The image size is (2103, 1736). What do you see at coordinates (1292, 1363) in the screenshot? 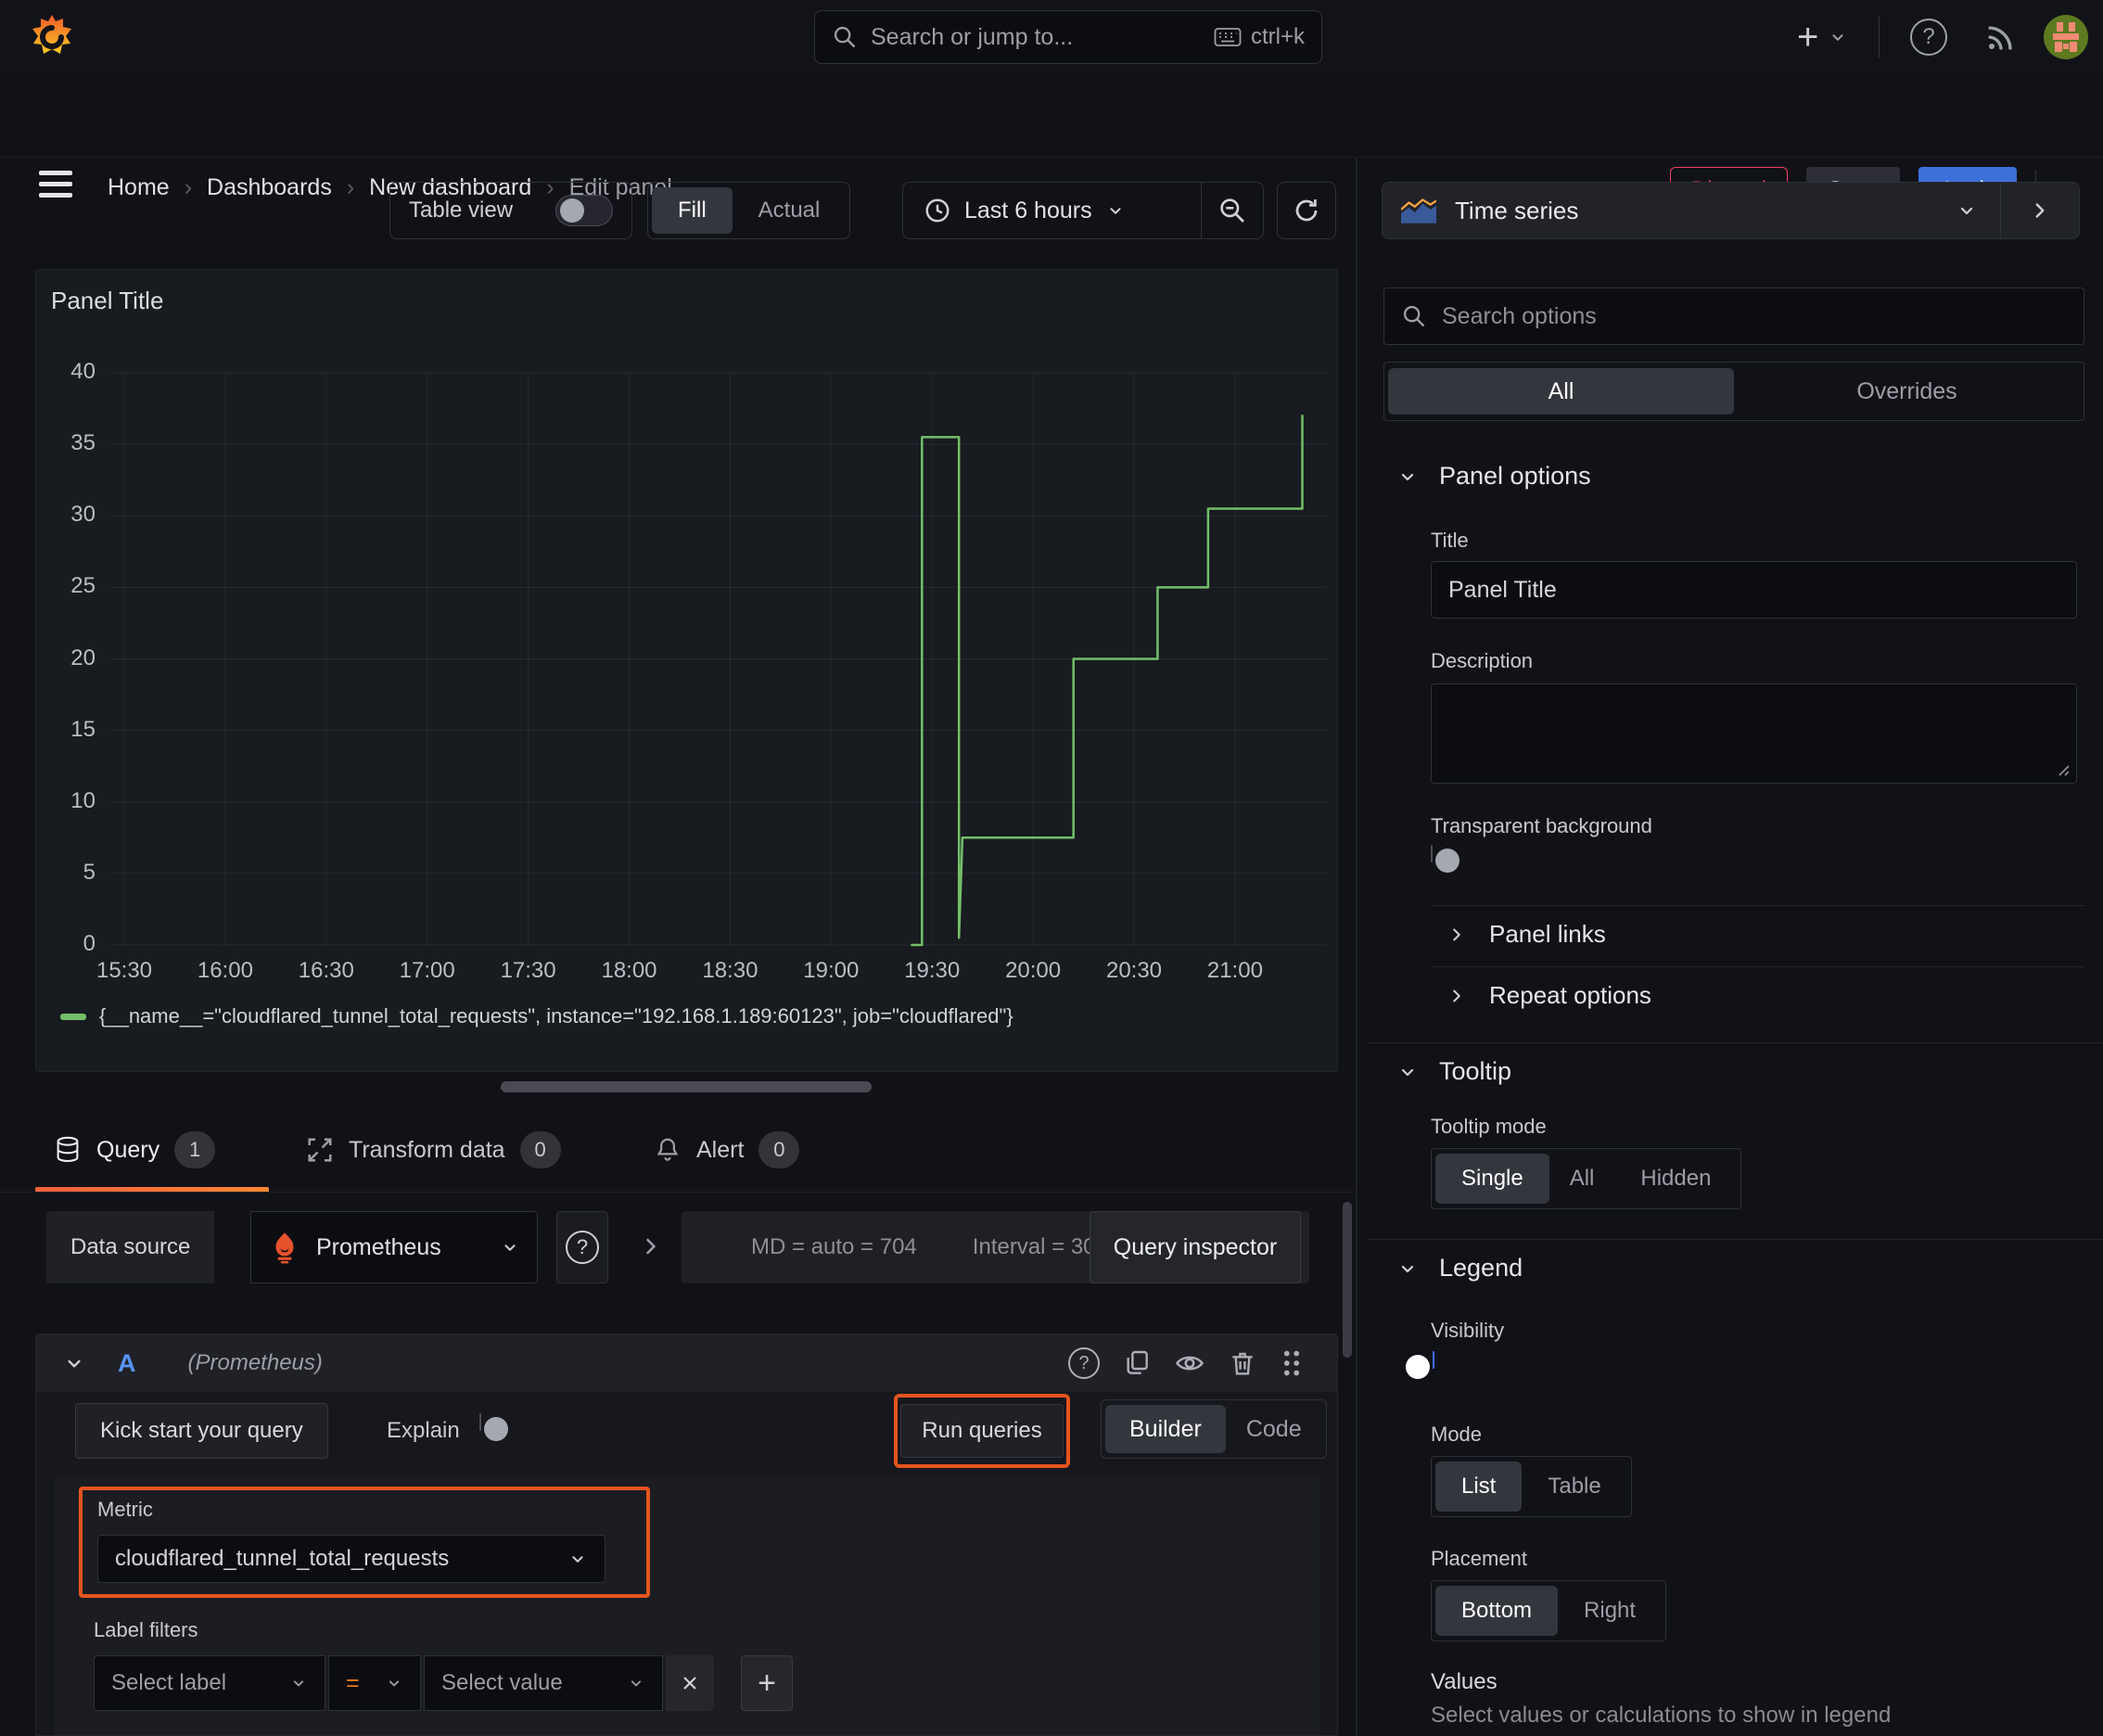
I see `drag-handle-icon` at bounding box center [1292, 1363].